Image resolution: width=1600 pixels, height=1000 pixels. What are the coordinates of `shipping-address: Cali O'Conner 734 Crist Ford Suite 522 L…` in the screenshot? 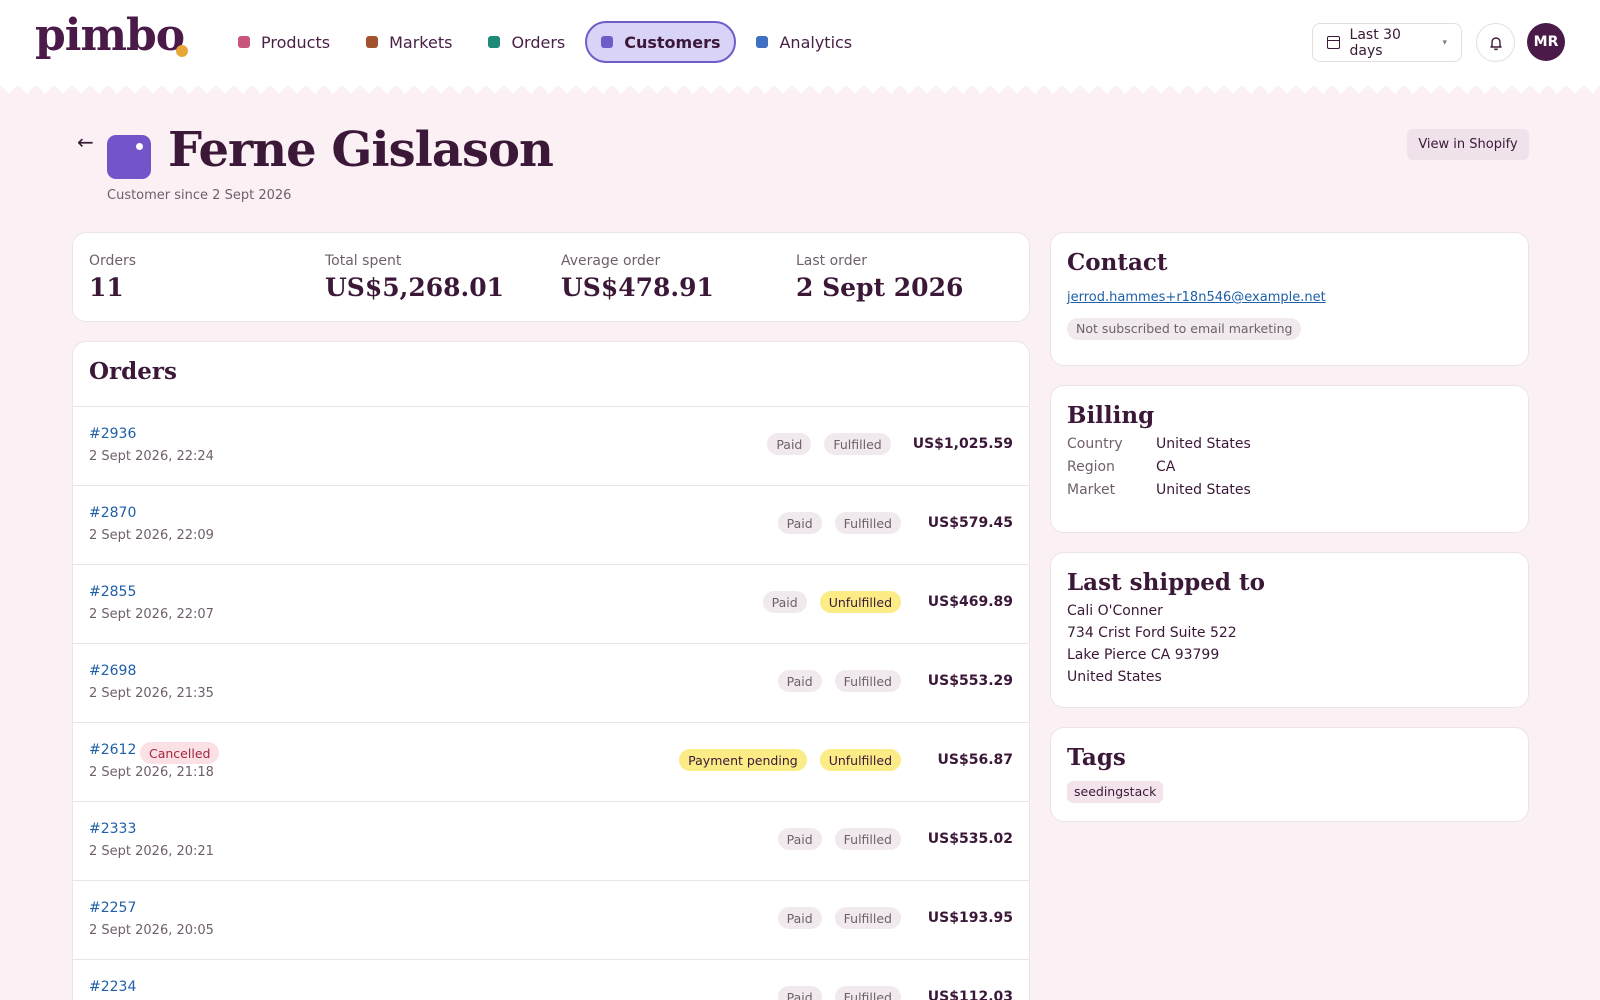 It's located at (1289, 644).